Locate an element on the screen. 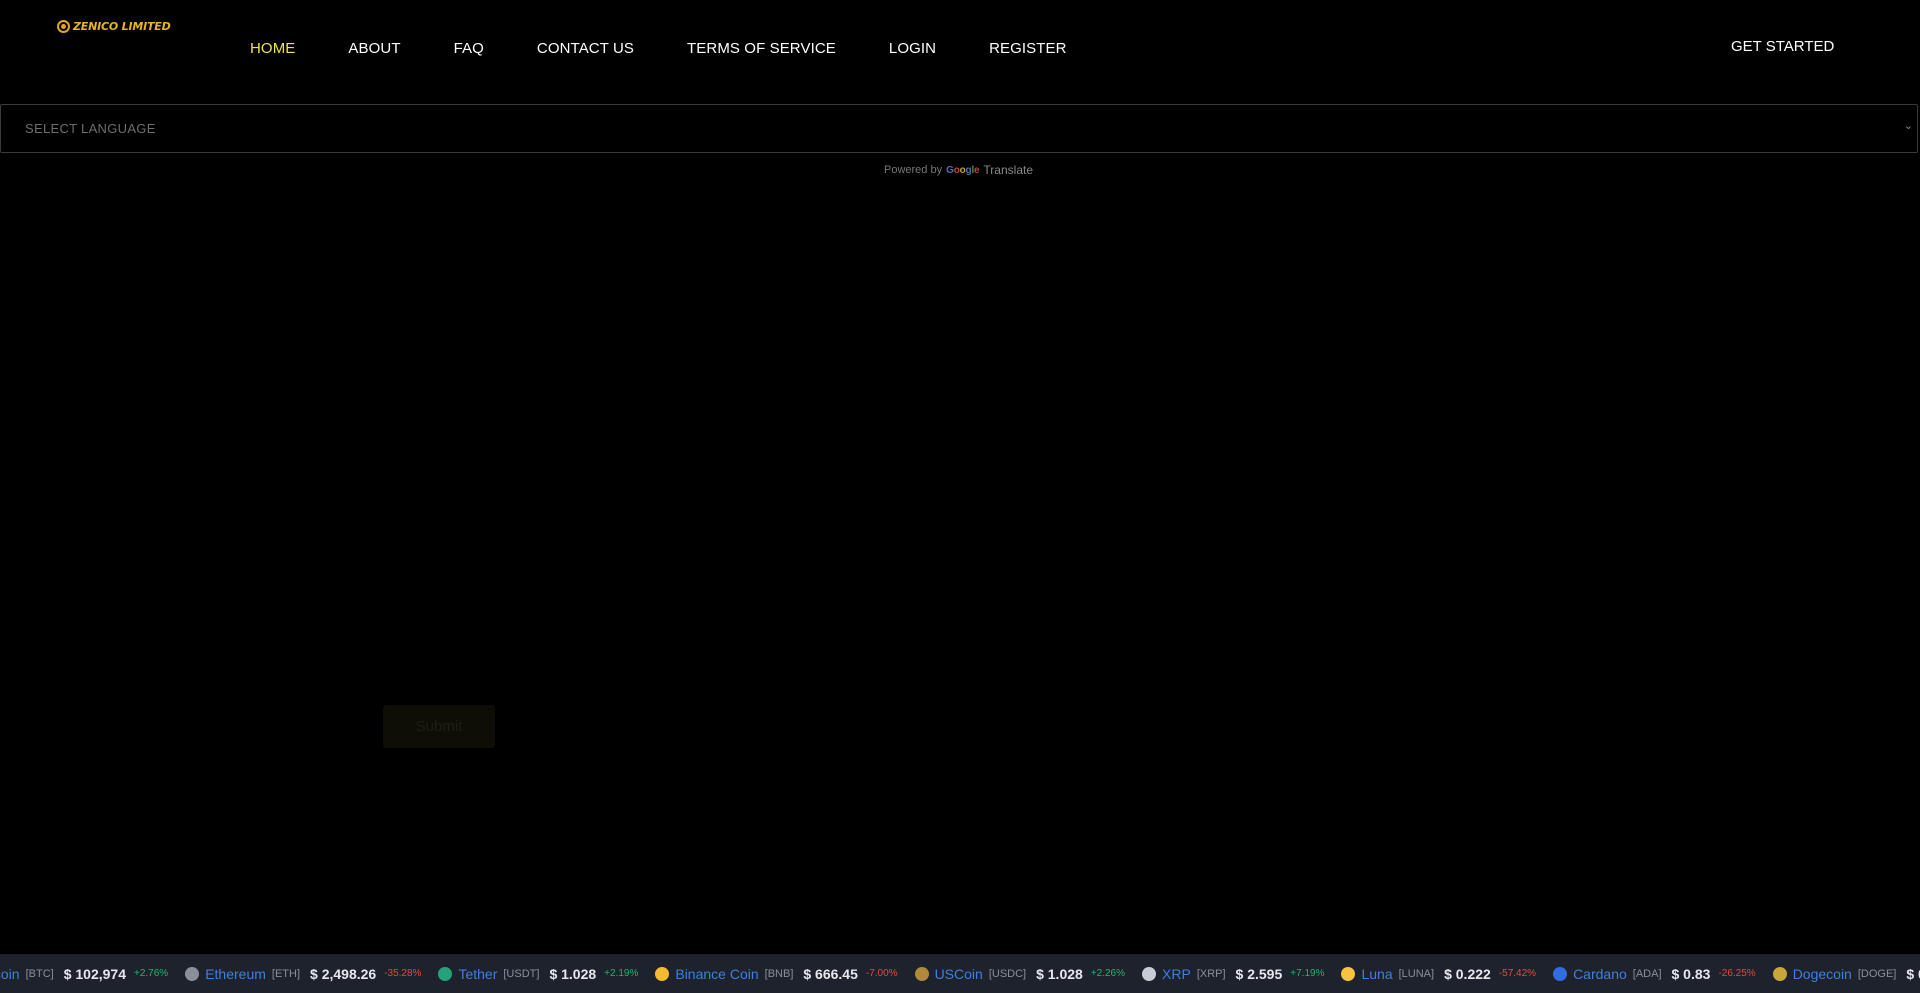  nav-about: ABOUT is located at coordinates (374, 48).